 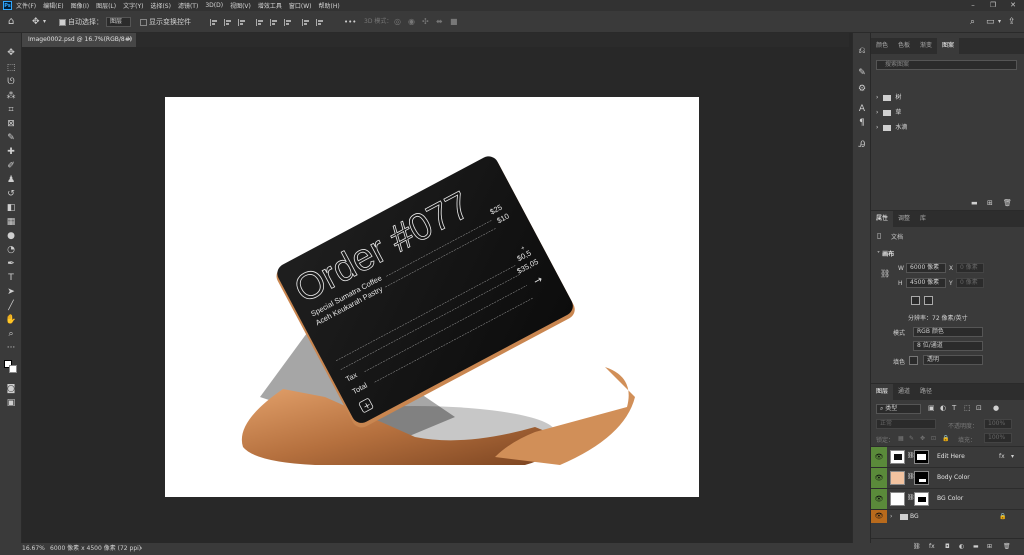 I want to click on tab-adjustments: 调整, so click(x=904, y=219).